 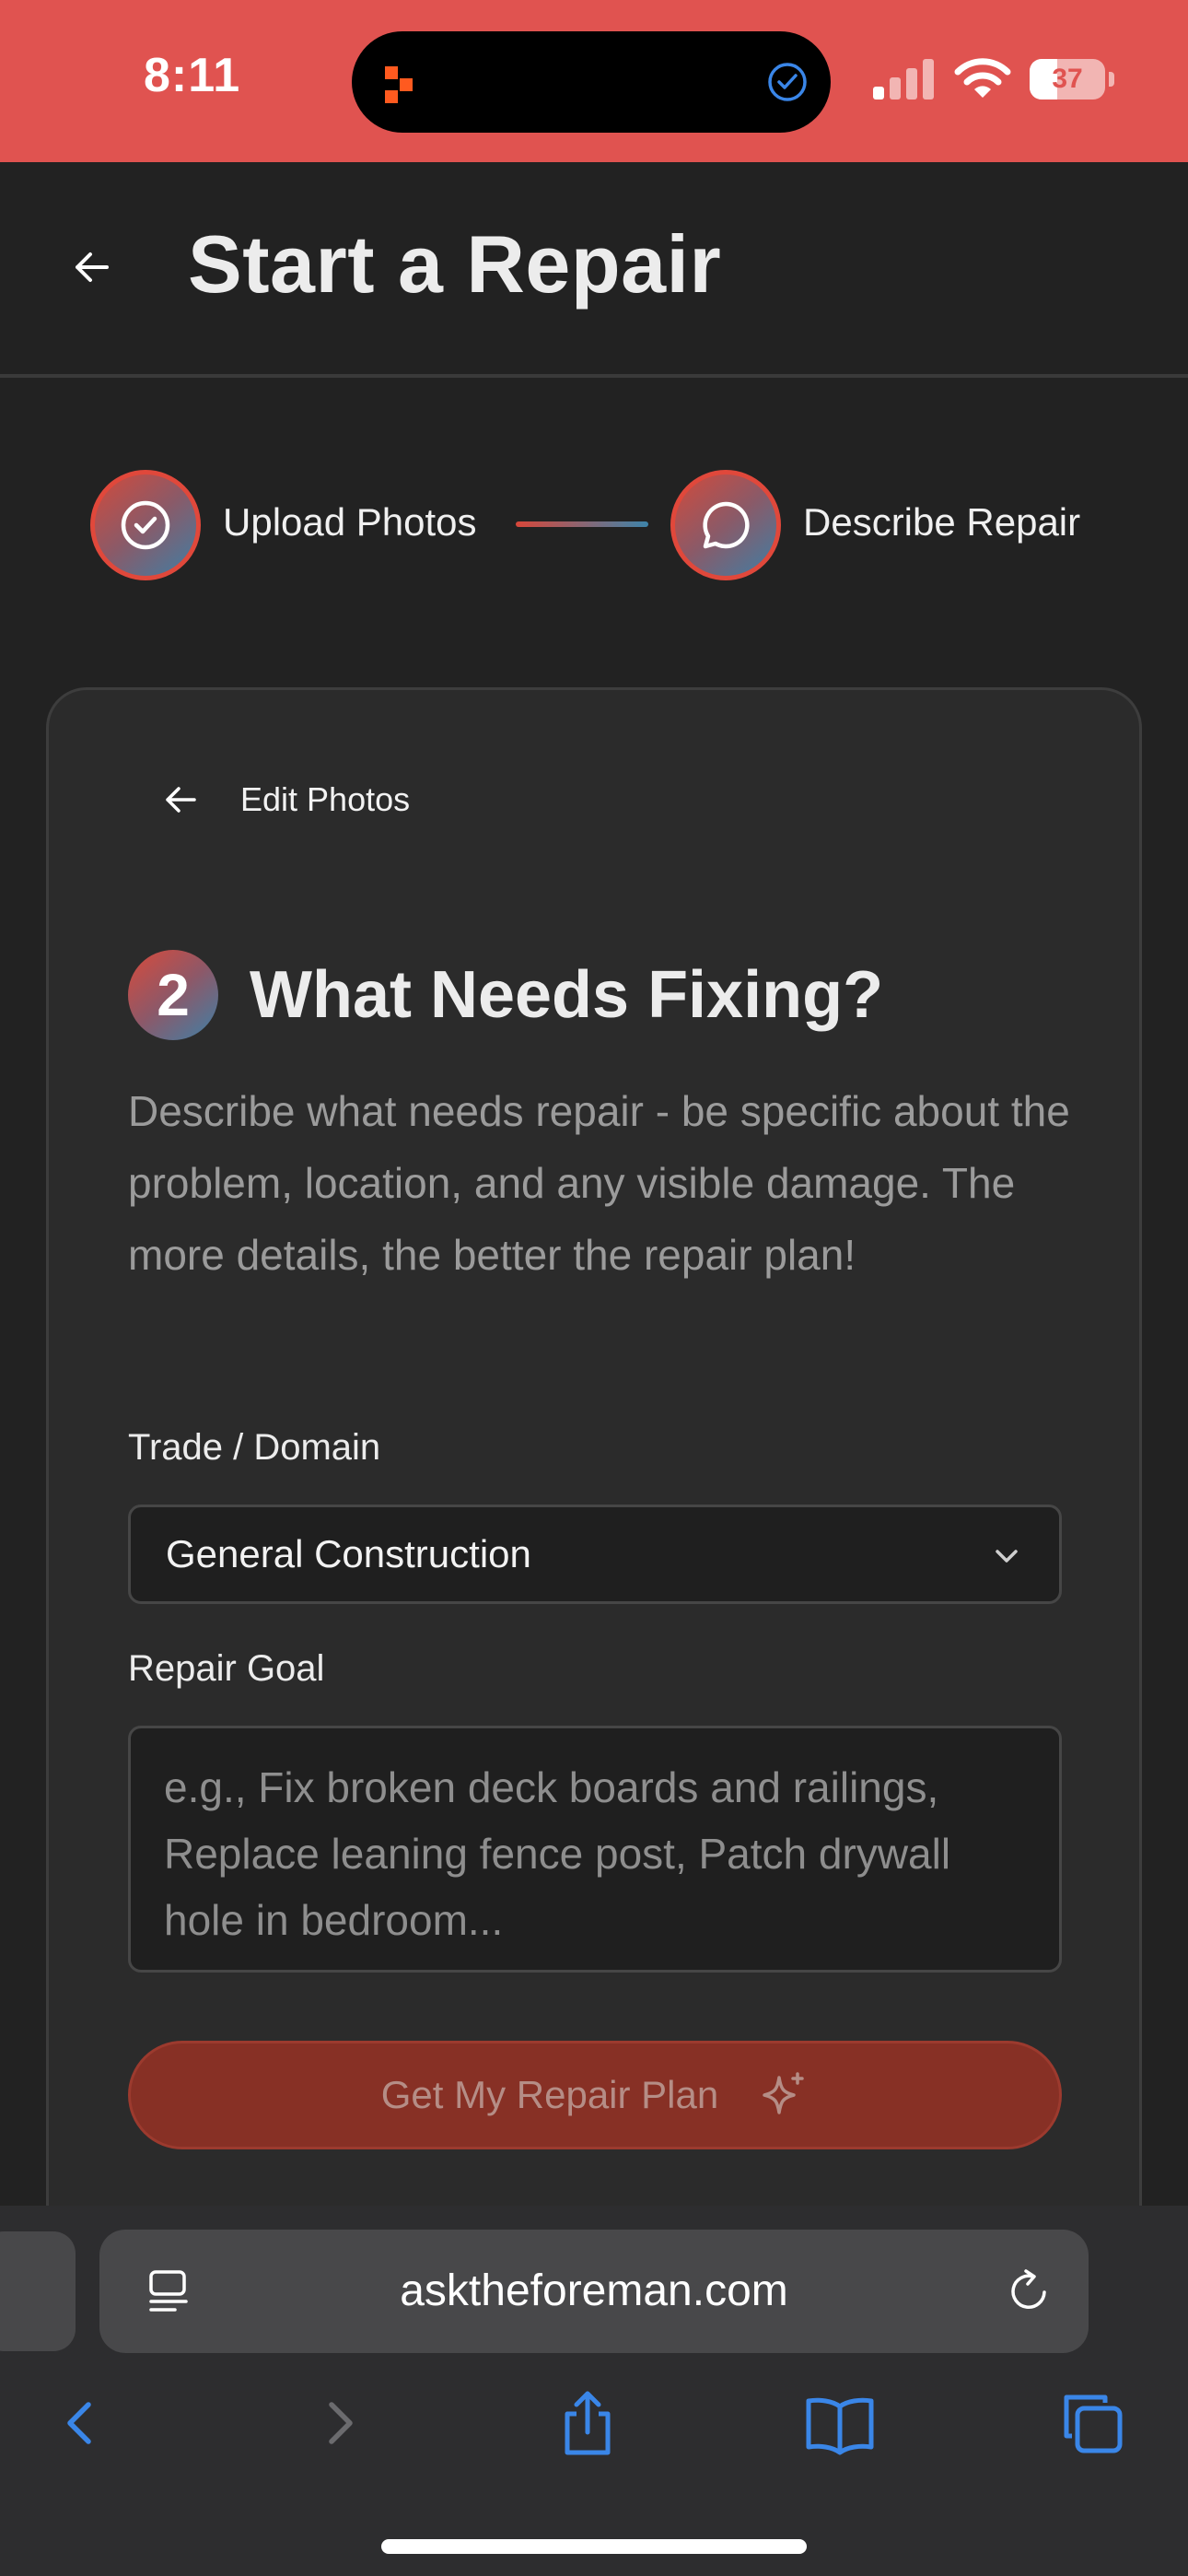 I want to click on sparkle-icon, so click(x=783, y=2093).